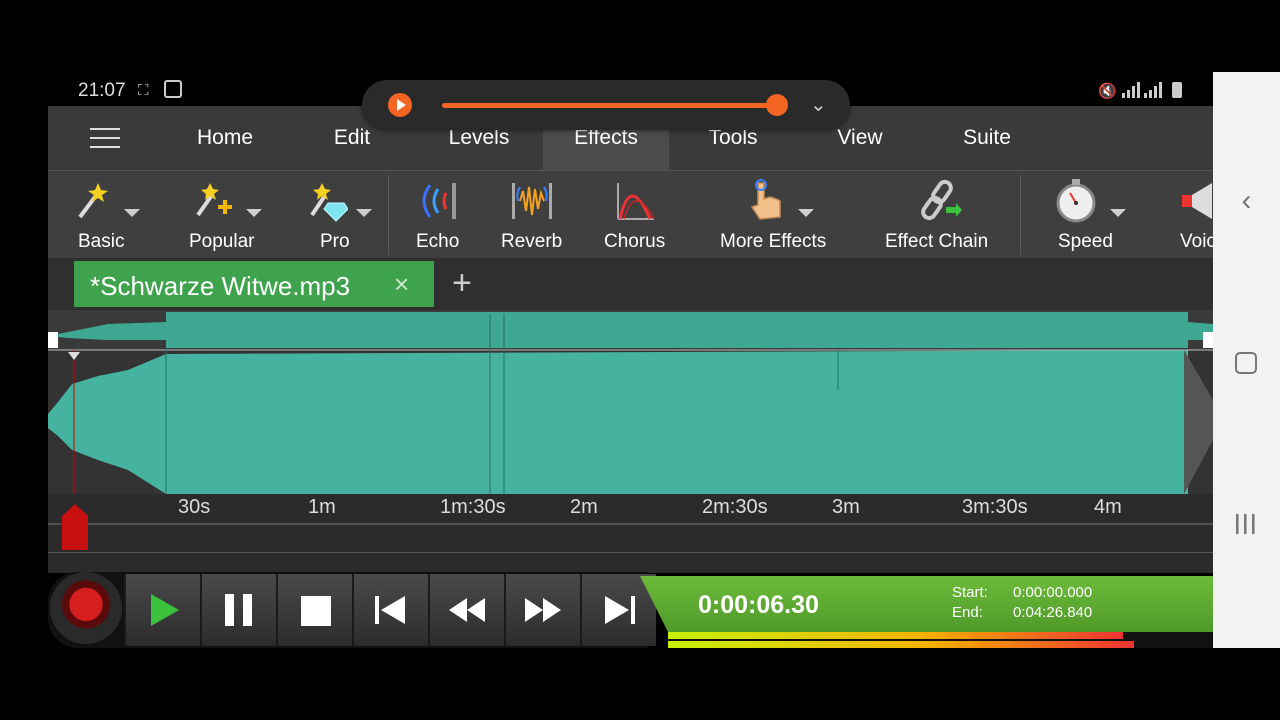  Describe the element at coordinates (1085, 241) in the screenshot. I see `tool-speed-label: Speed` at that location.